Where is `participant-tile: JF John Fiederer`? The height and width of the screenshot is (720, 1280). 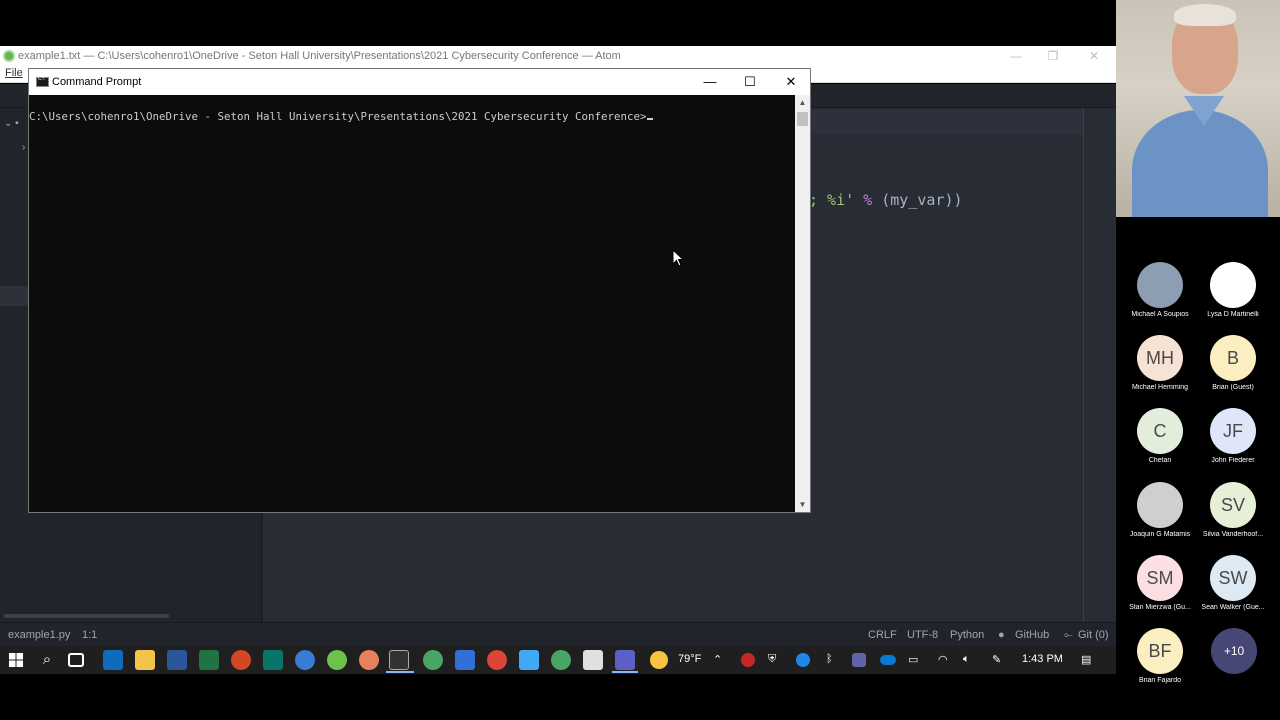
participant-tile: JF John Fiederer is located at coordinates (1233, 441).